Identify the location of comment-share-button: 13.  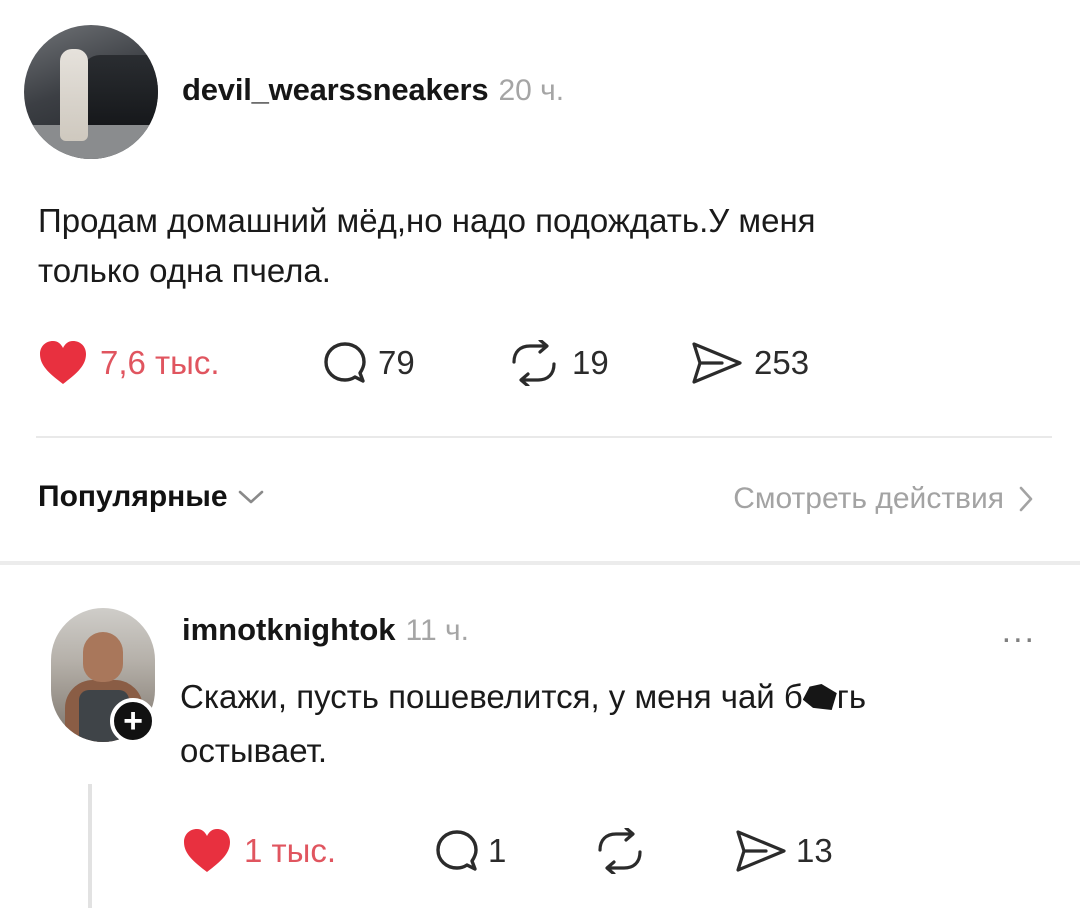
(783, 851).